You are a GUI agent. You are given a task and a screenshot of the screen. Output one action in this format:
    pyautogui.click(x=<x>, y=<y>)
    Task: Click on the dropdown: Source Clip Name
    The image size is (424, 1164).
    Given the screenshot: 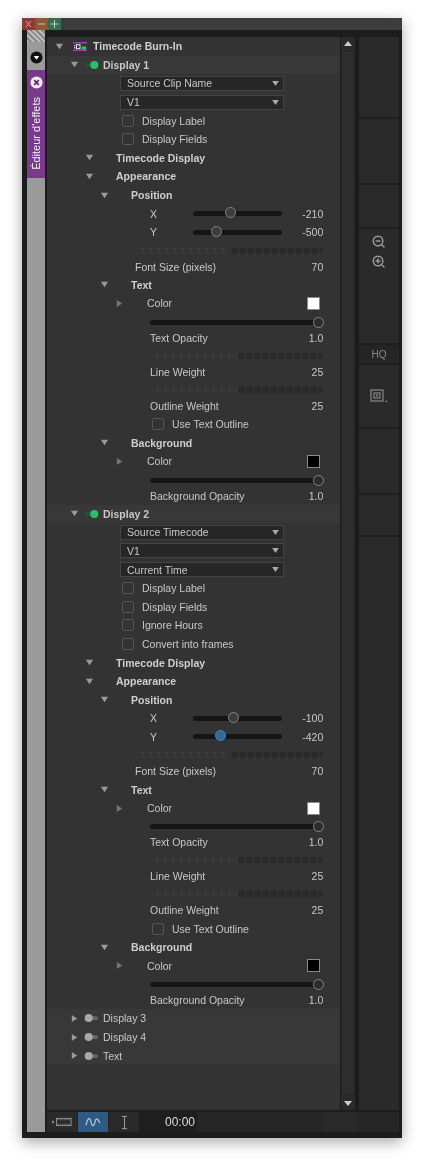 What is the action you would take?
    pyautogui.click(x=202, y=83)
    